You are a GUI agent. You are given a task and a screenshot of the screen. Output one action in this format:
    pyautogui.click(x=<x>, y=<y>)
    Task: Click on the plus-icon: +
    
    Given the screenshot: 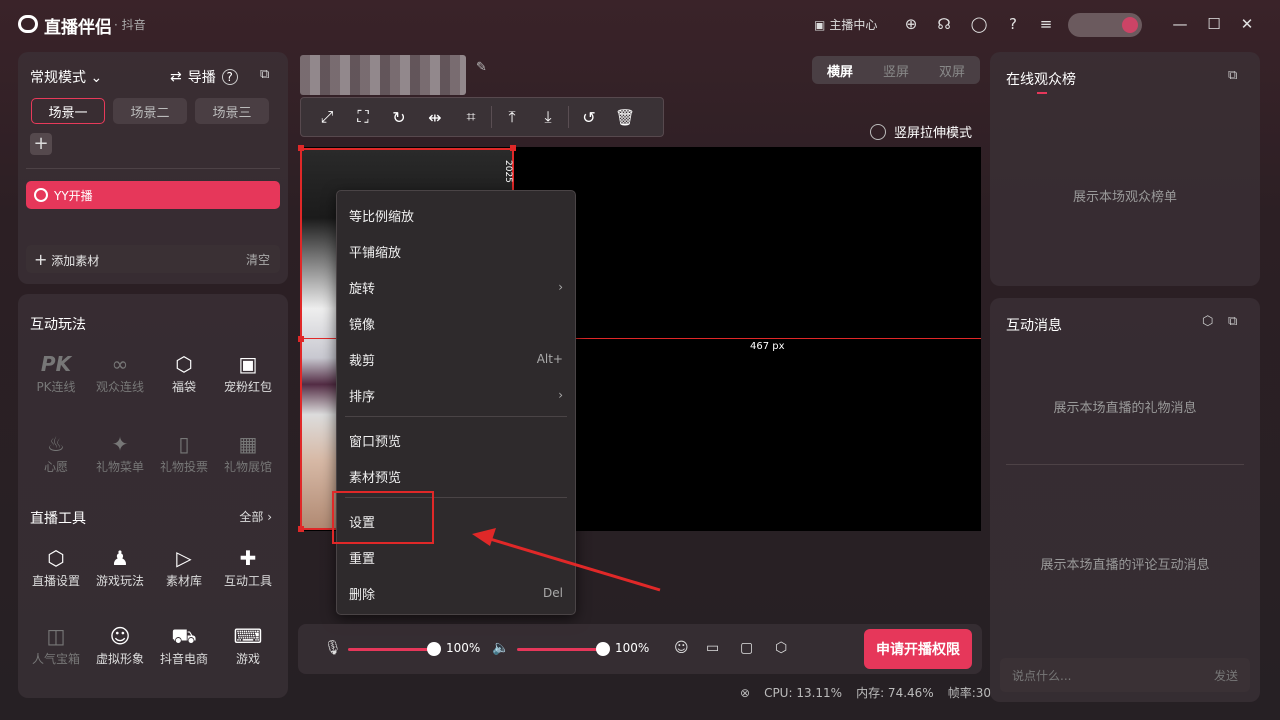 What is the action you would take?
    pyautogui.click(x=41, y=259)
    